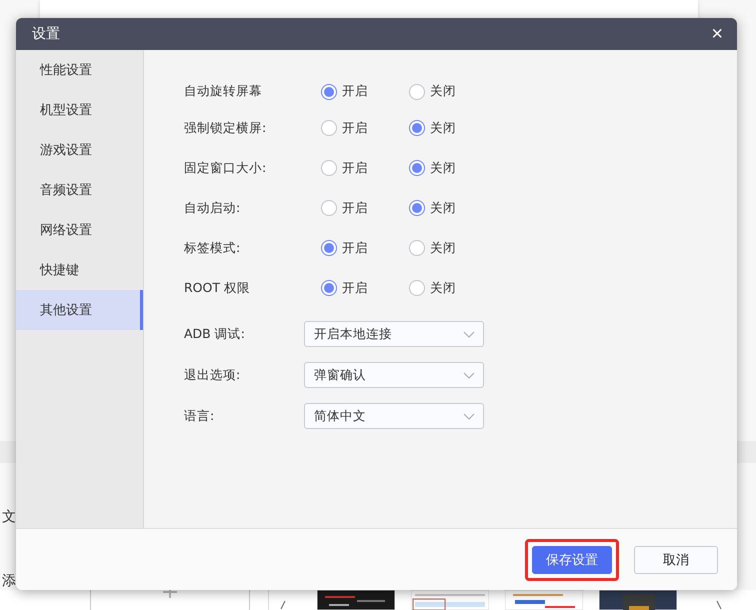 Image resolution: width=756 pixels, height=610 pixels. What do you see at coordinates (79, 270) in the screenshot?
I see `sidebar-item: 快捷键` at bounding box center [79, 270].